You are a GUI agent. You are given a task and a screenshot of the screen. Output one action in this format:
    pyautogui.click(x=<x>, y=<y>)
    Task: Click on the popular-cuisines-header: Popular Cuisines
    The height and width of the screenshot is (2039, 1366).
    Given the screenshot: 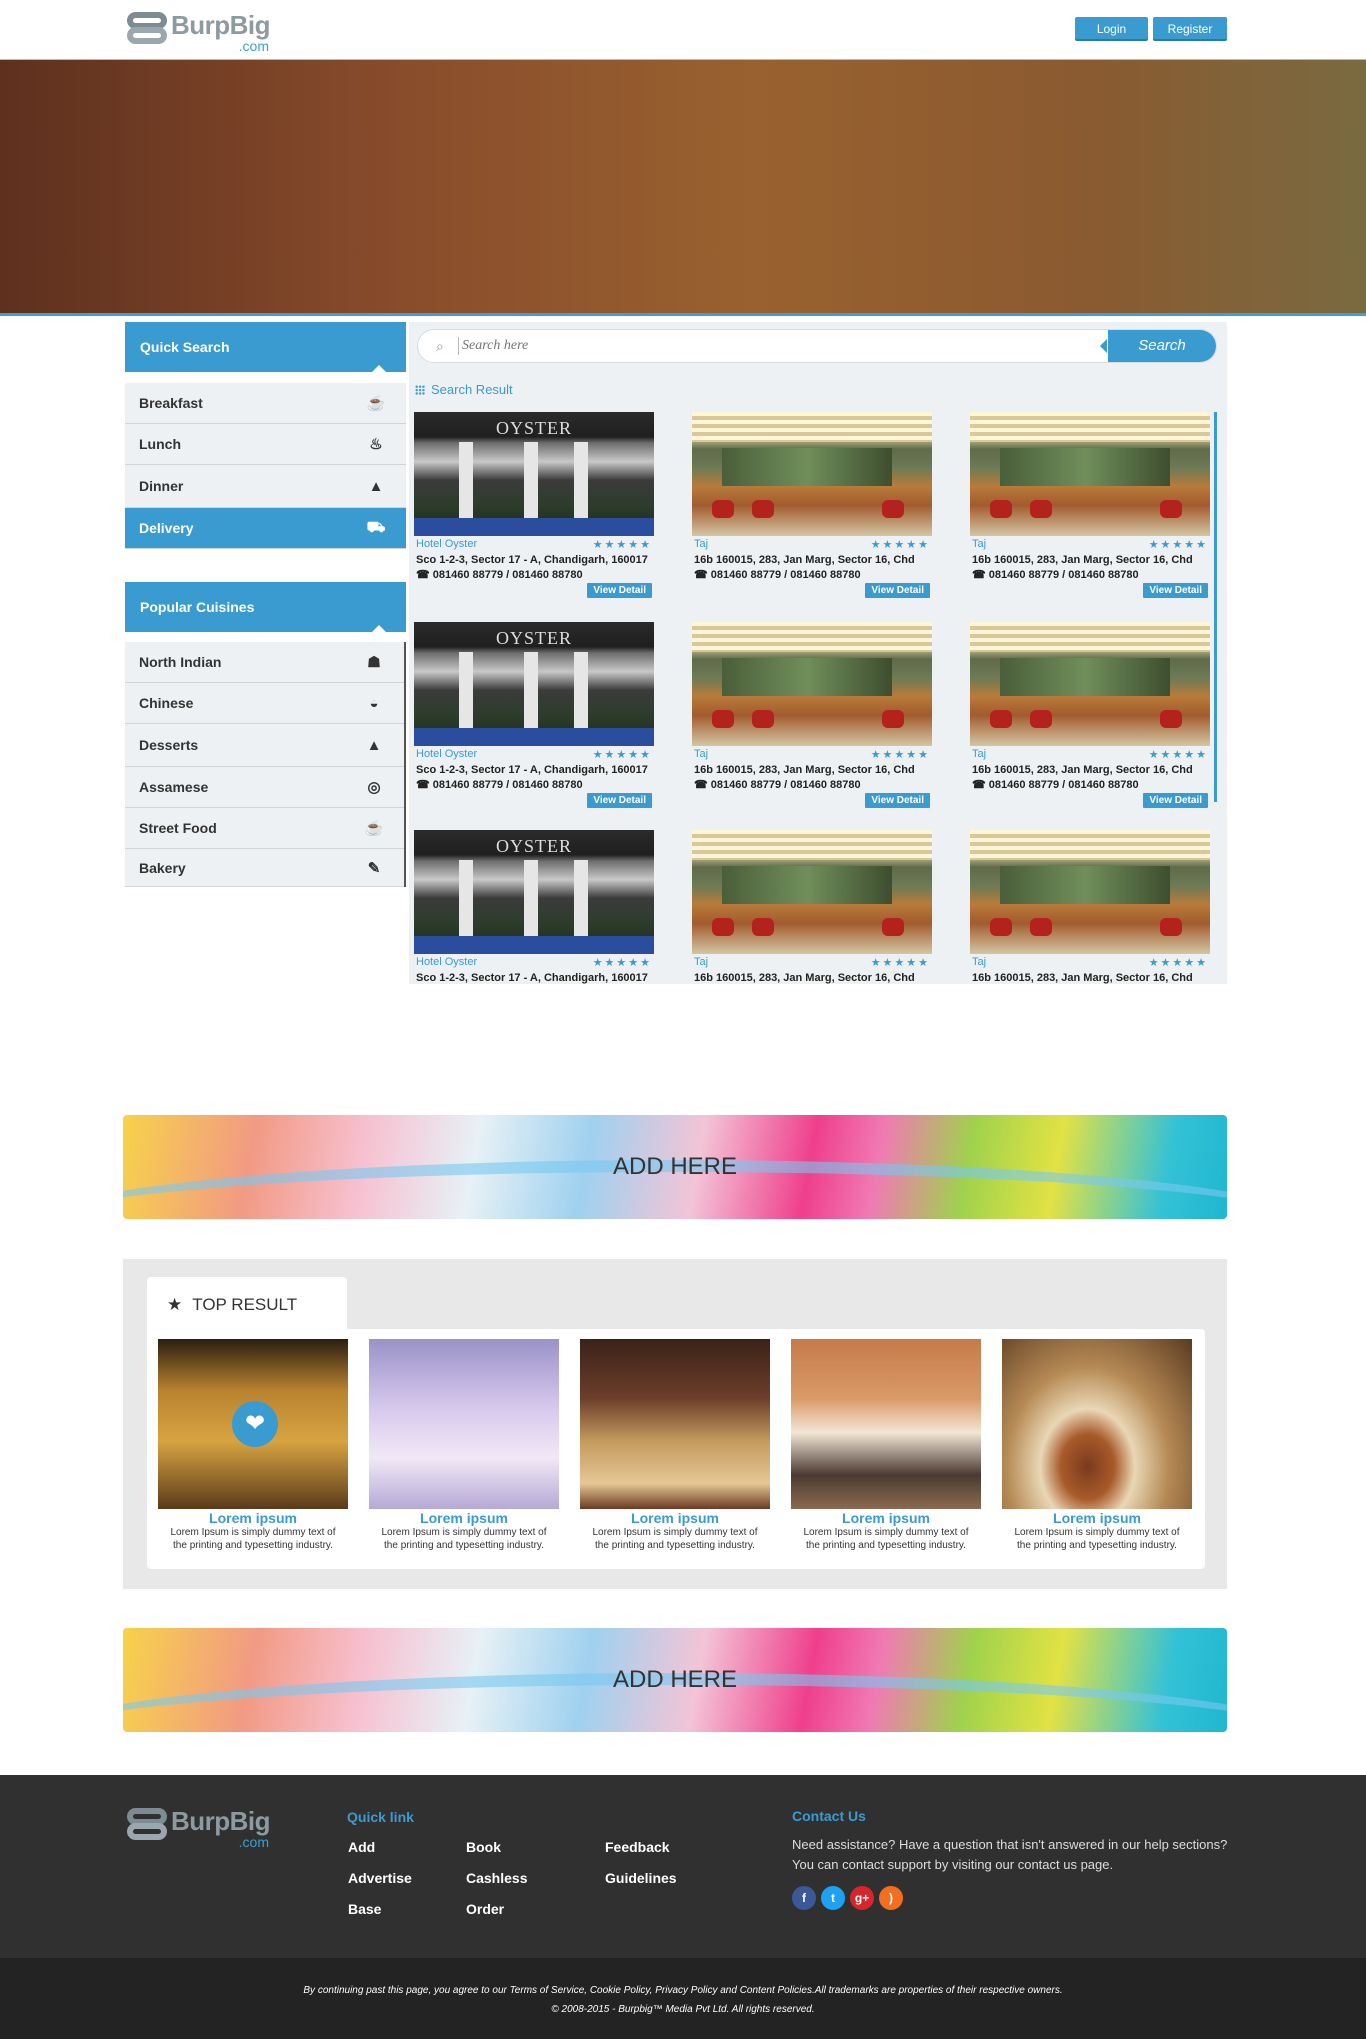 What is the action you would take?
    pyautogui.click(x=265, y=607)
    